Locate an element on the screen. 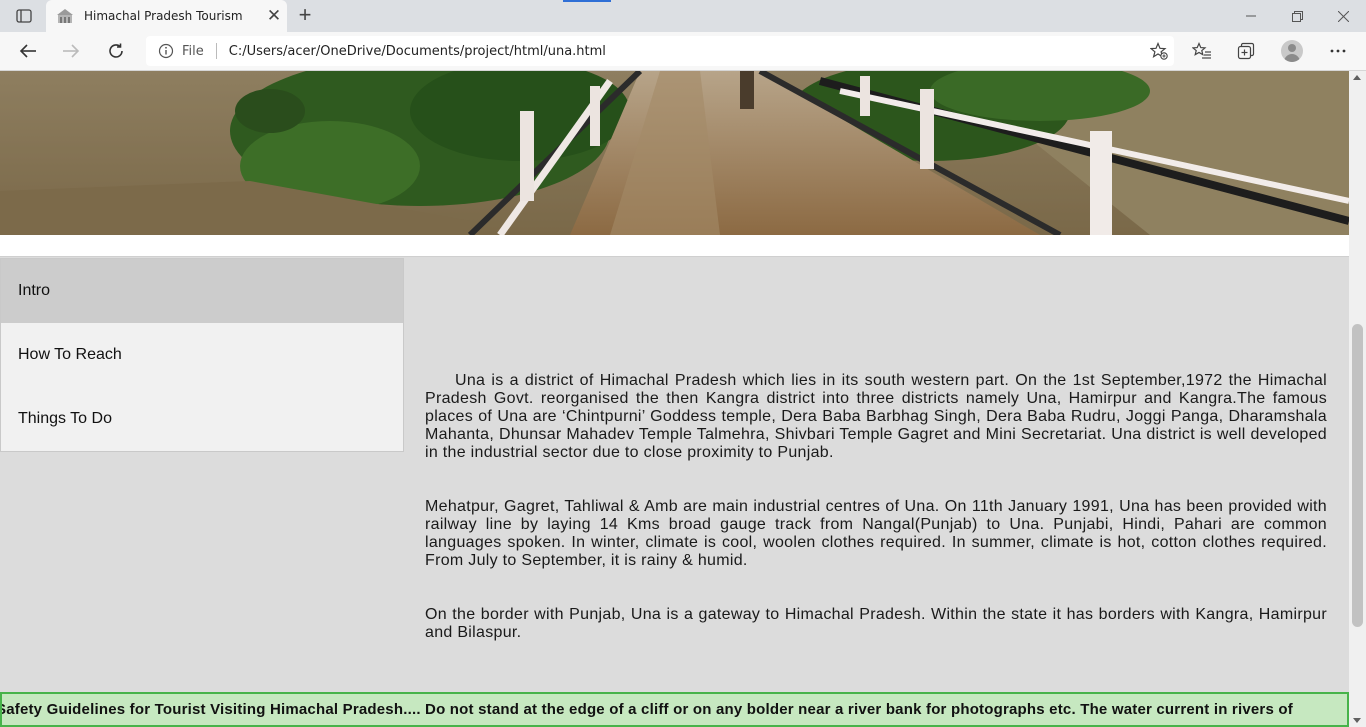 This screenshot has height=727, width=1366. back-arrow-icon is located at coordinates (28, 51).